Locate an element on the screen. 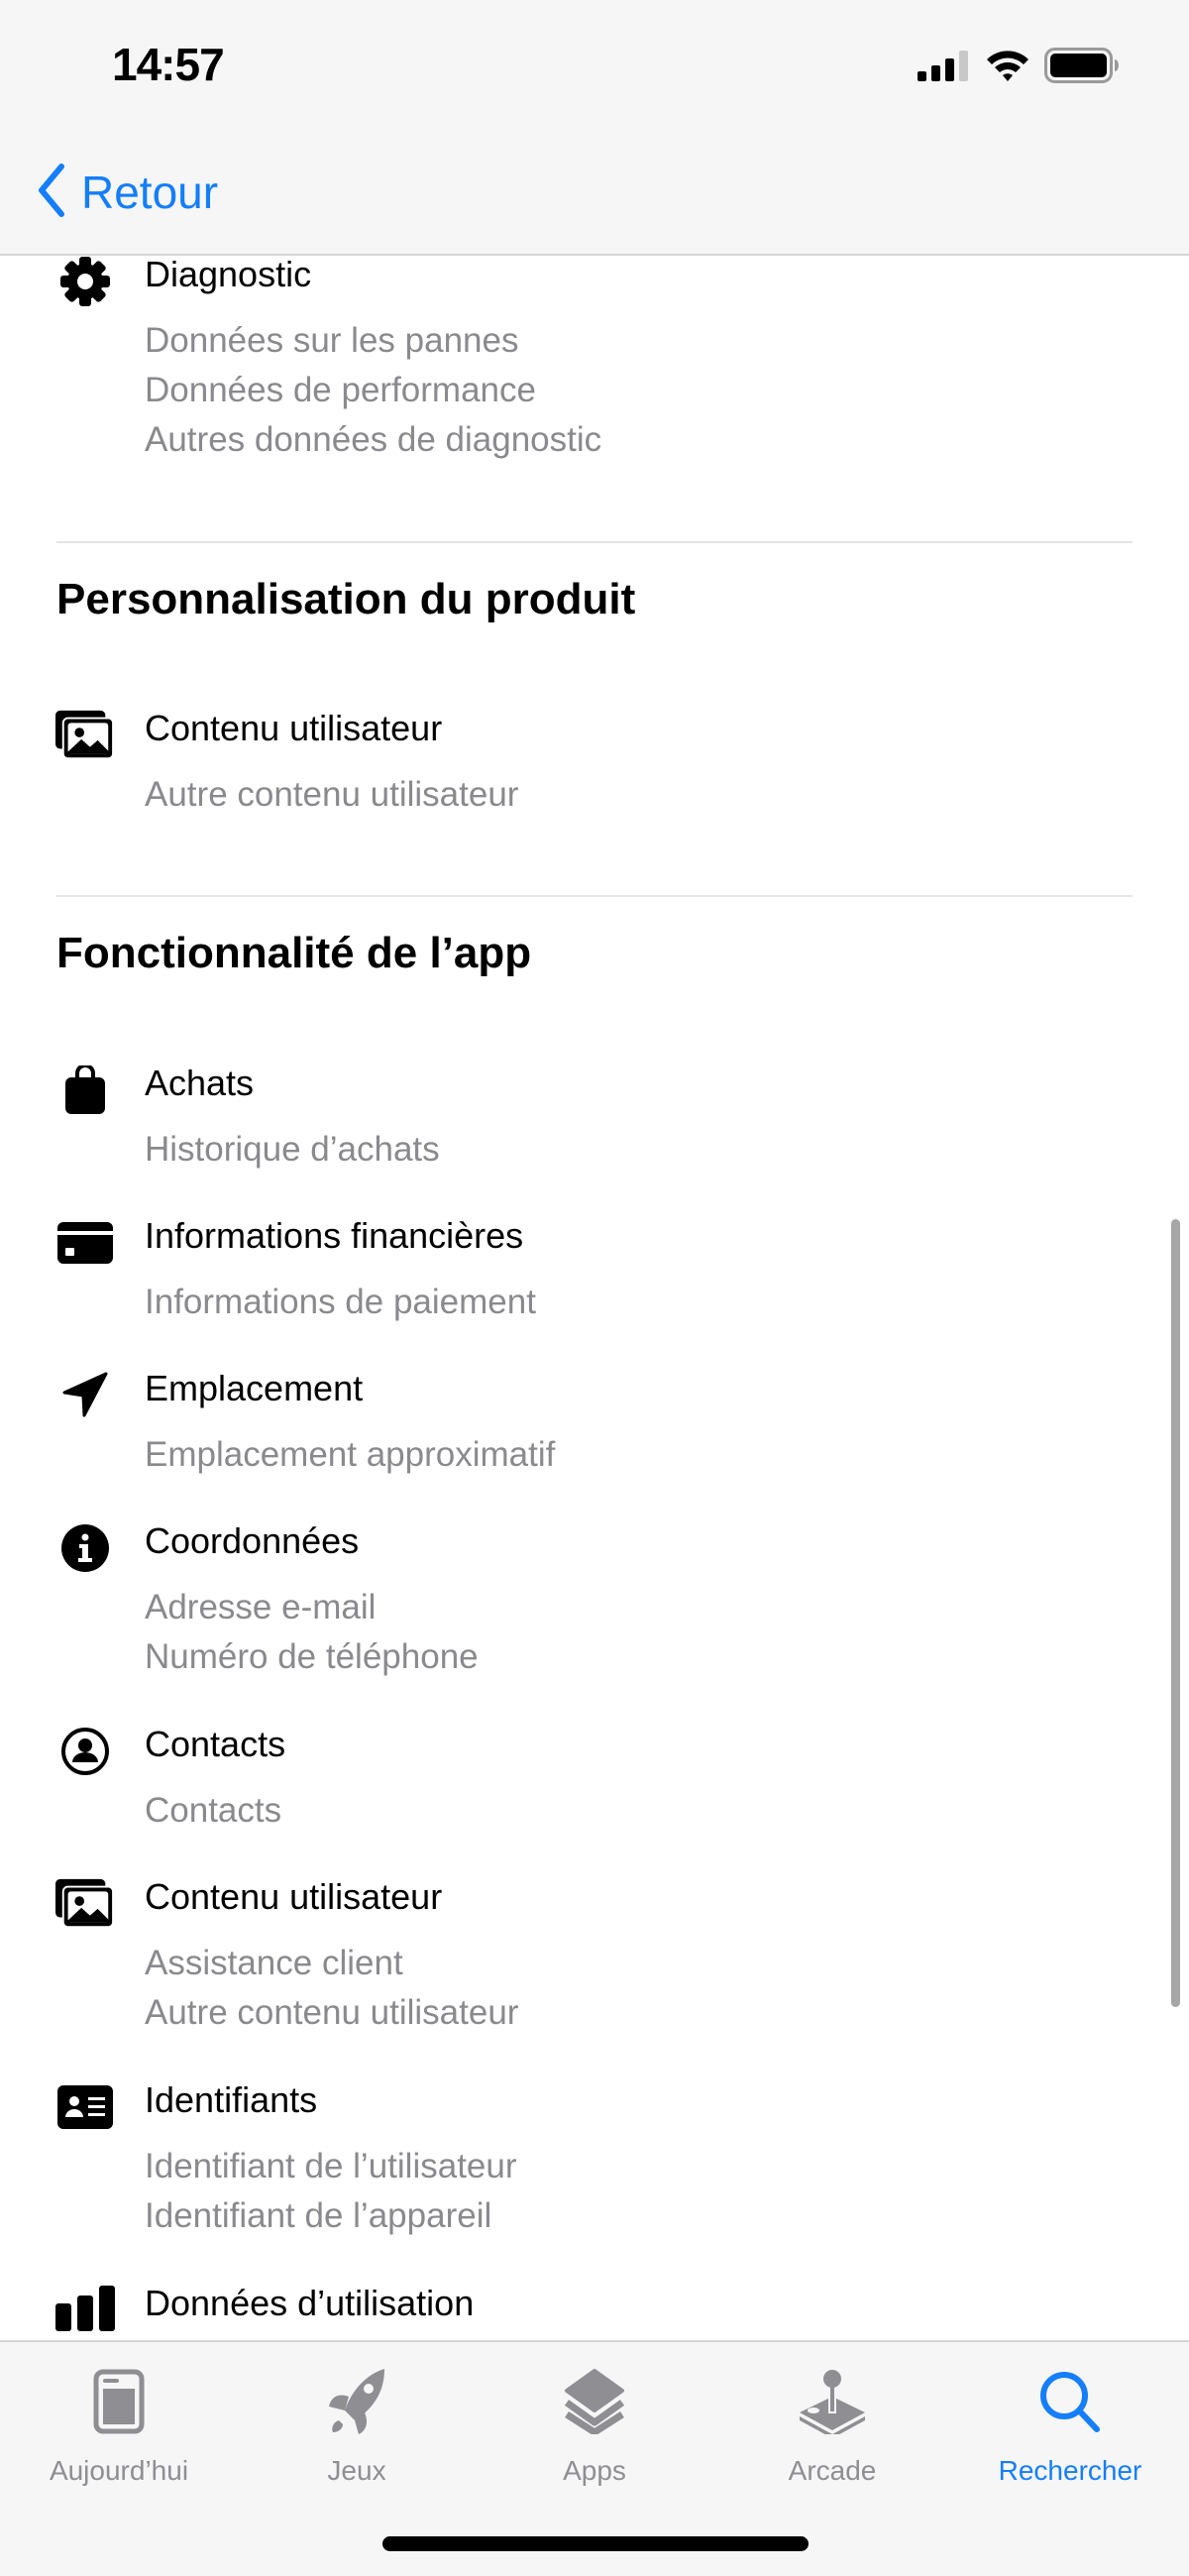  navigation-bar: Retour is located at coordinates (594, 197).